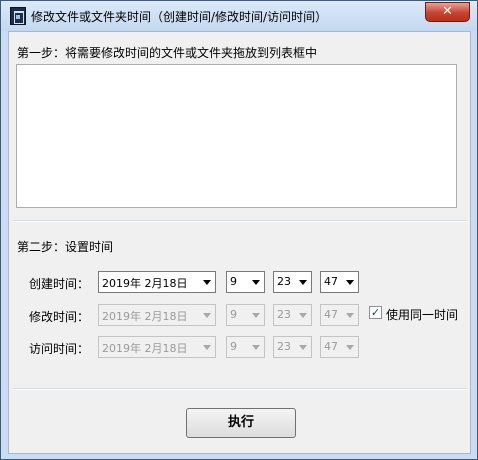  What do you see at coordinates (245, 315) in the screenshot?
I see `modify-hour-select: 9` at bounding box center [245, 315].